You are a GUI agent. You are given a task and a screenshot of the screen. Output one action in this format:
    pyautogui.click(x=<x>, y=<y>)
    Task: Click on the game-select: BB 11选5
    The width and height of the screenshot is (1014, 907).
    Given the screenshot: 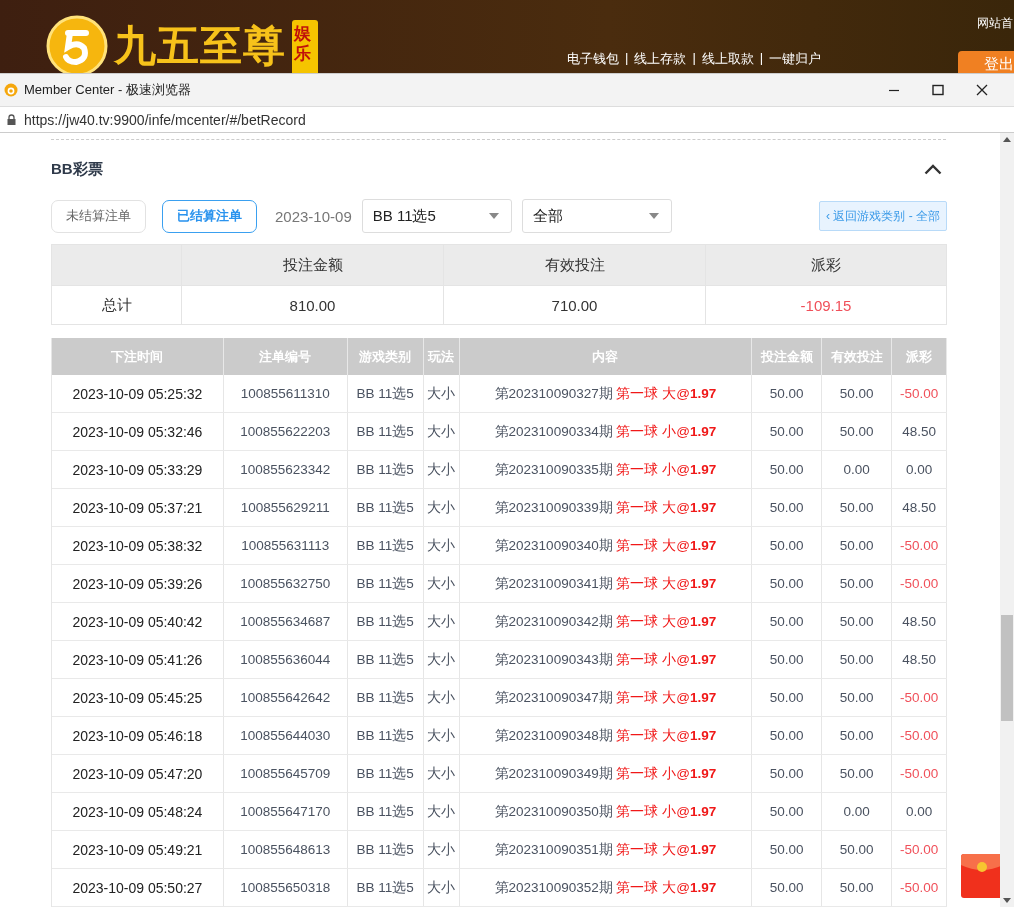 What is the action you would take?
    pyautogui.click(x=436, y=216)
    